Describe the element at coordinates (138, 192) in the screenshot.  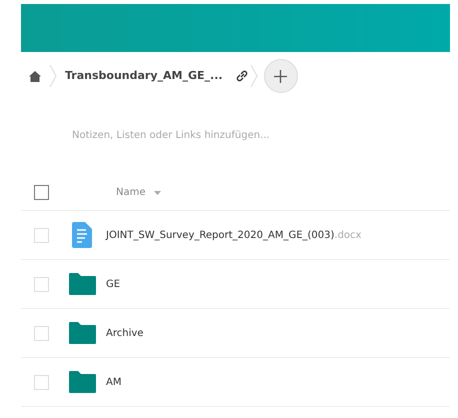
I see `name-sort-button: Name` at that location.